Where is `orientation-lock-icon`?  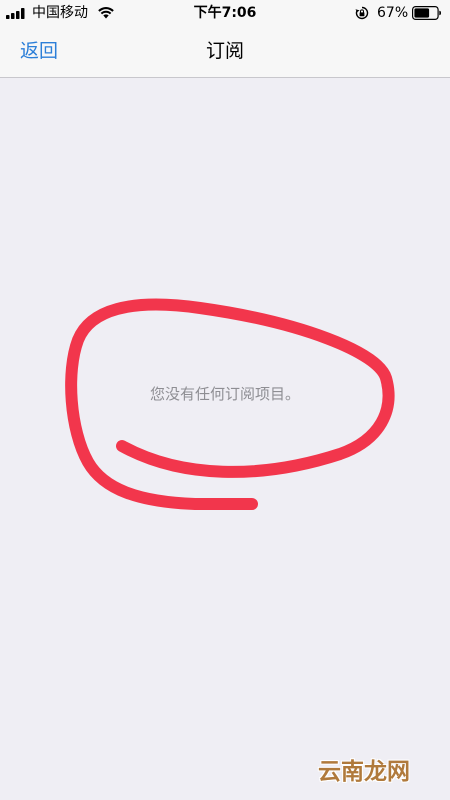 orientation-lock-icon is located at coordinates (362, 13).